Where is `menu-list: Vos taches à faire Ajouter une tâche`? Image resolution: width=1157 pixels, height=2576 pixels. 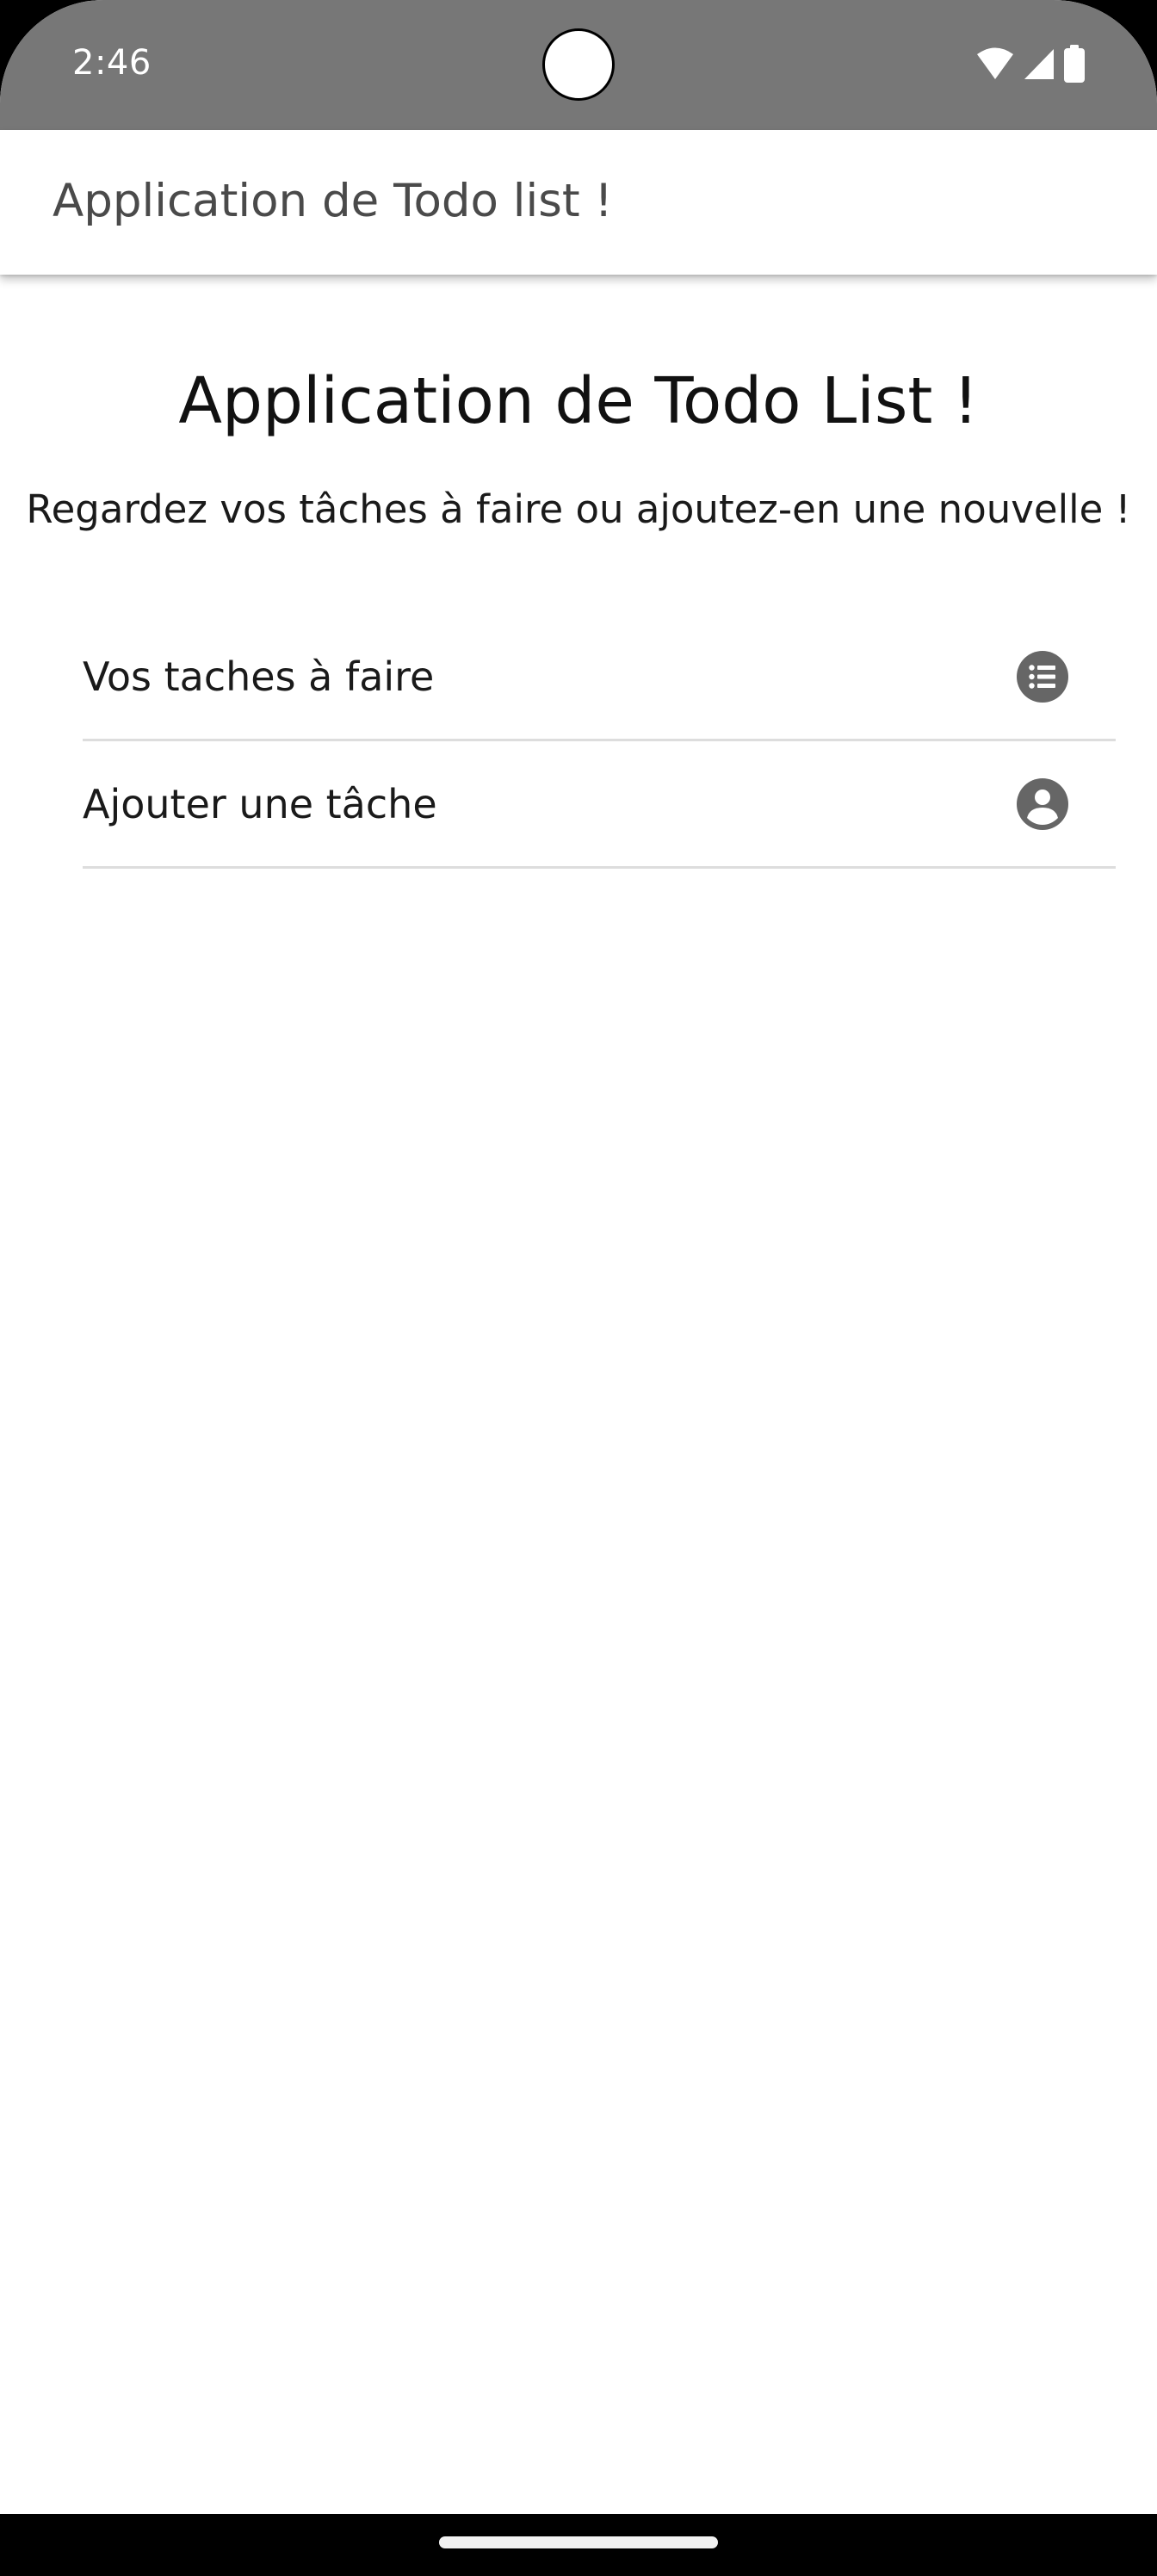 menu-list: Vos taches à faire Ajouter une tâche is located at coordinates (600, 742).